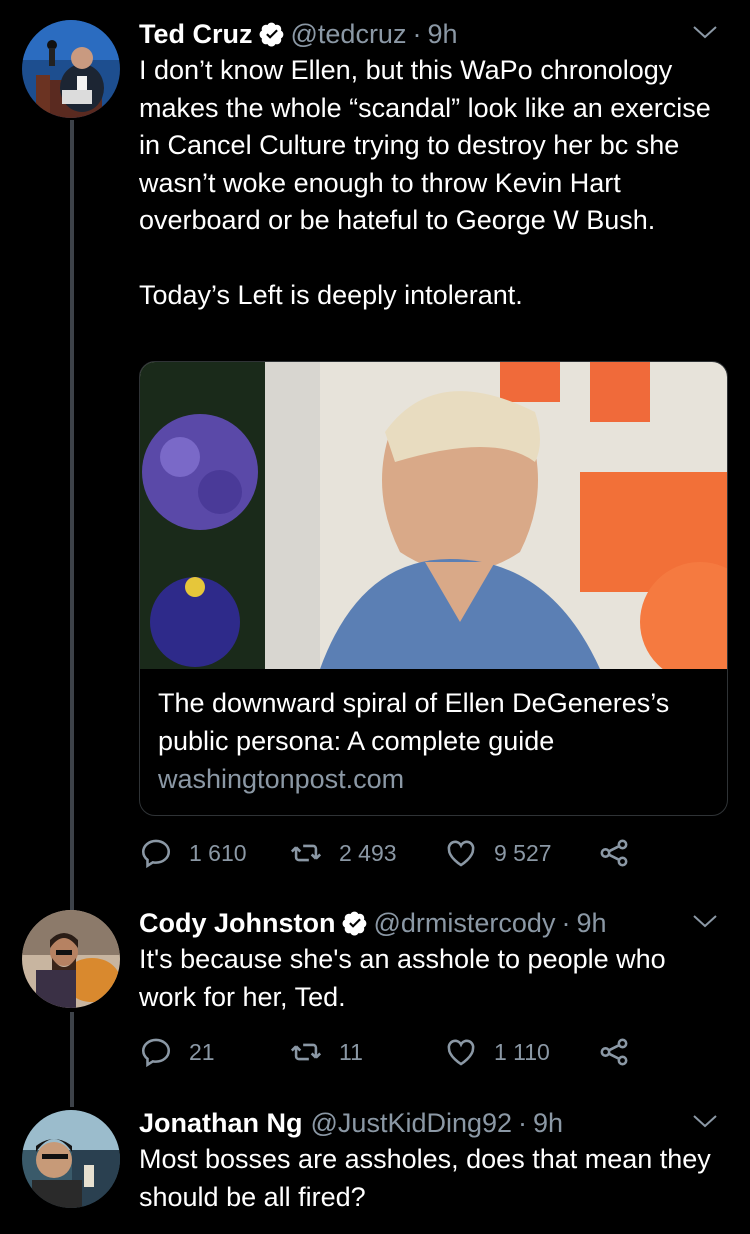 The height and width of the screenshot is (1234, 750). Describe the element at coordinates (523, 852) in the screenshot. I see `like-count: 9 527` at that location.